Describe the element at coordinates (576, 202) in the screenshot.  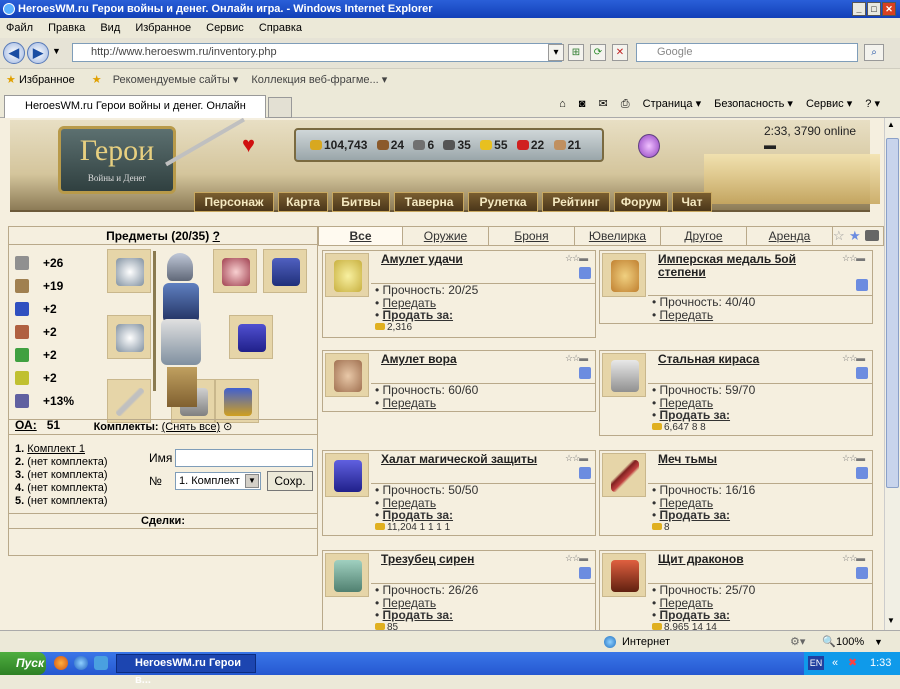
I see `nav-rating: Рейтинг` at that location.